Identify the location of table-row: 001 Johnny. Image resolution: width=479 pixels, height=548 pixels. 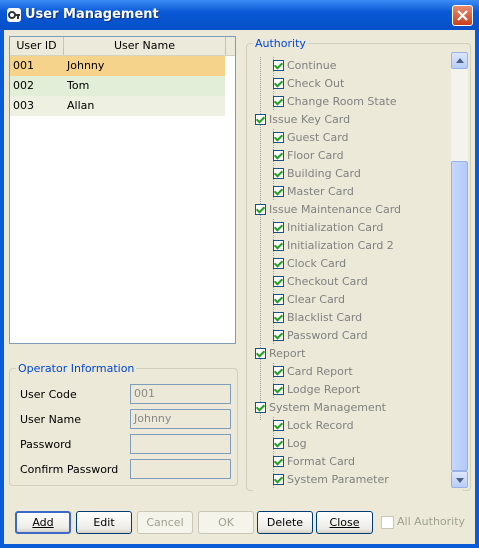
(117, 66).